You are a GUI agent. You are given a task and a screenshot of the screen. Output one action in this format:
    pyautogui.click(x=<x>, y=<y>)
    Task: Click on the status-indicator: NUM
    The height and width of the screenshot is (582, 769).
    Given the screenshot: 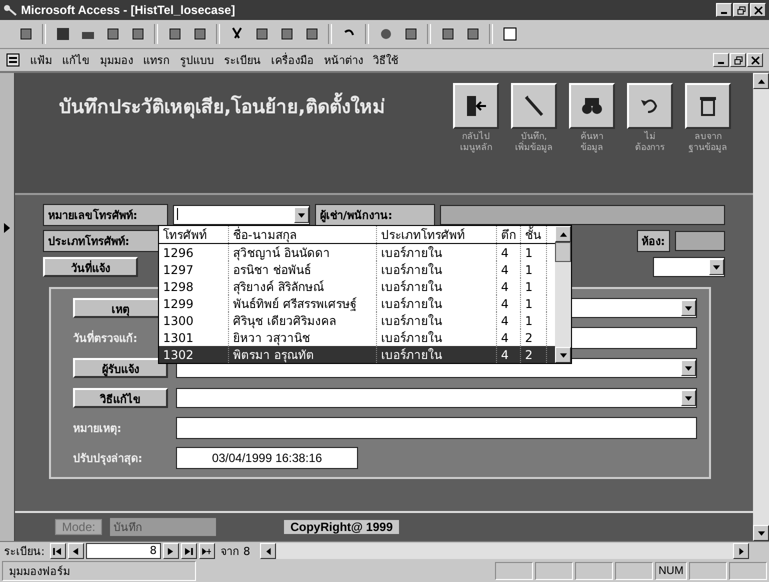 What is the action you would take?
    pyautogui.click(x=671, y=571)
    